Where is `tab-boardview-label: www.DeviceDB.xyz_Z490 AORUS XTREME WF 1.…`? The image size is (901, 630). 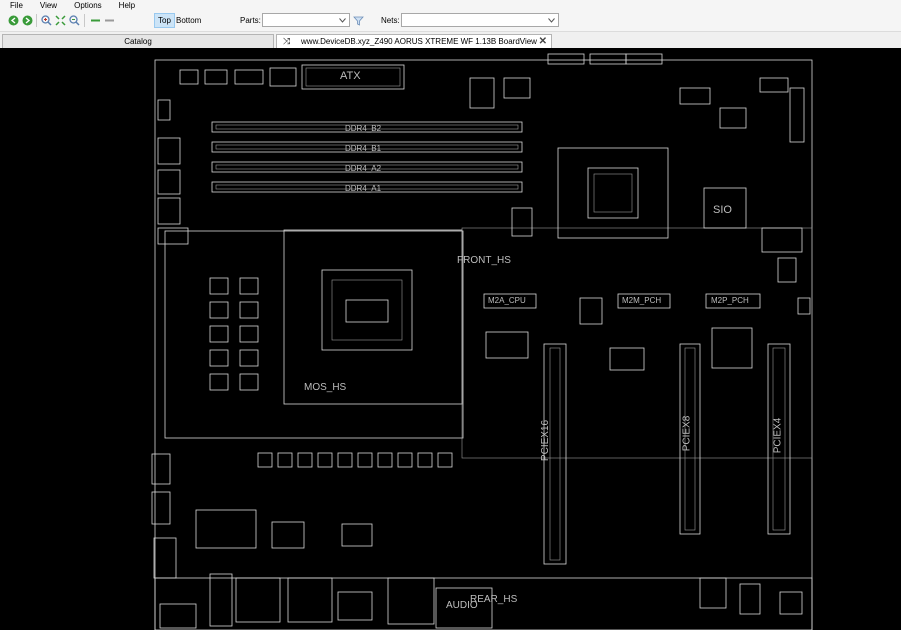
tab-boardview-label: www.DeviceDB.xyz_Z490 AORUS XTREME WF 1.… is located at coordinates (419, 41).